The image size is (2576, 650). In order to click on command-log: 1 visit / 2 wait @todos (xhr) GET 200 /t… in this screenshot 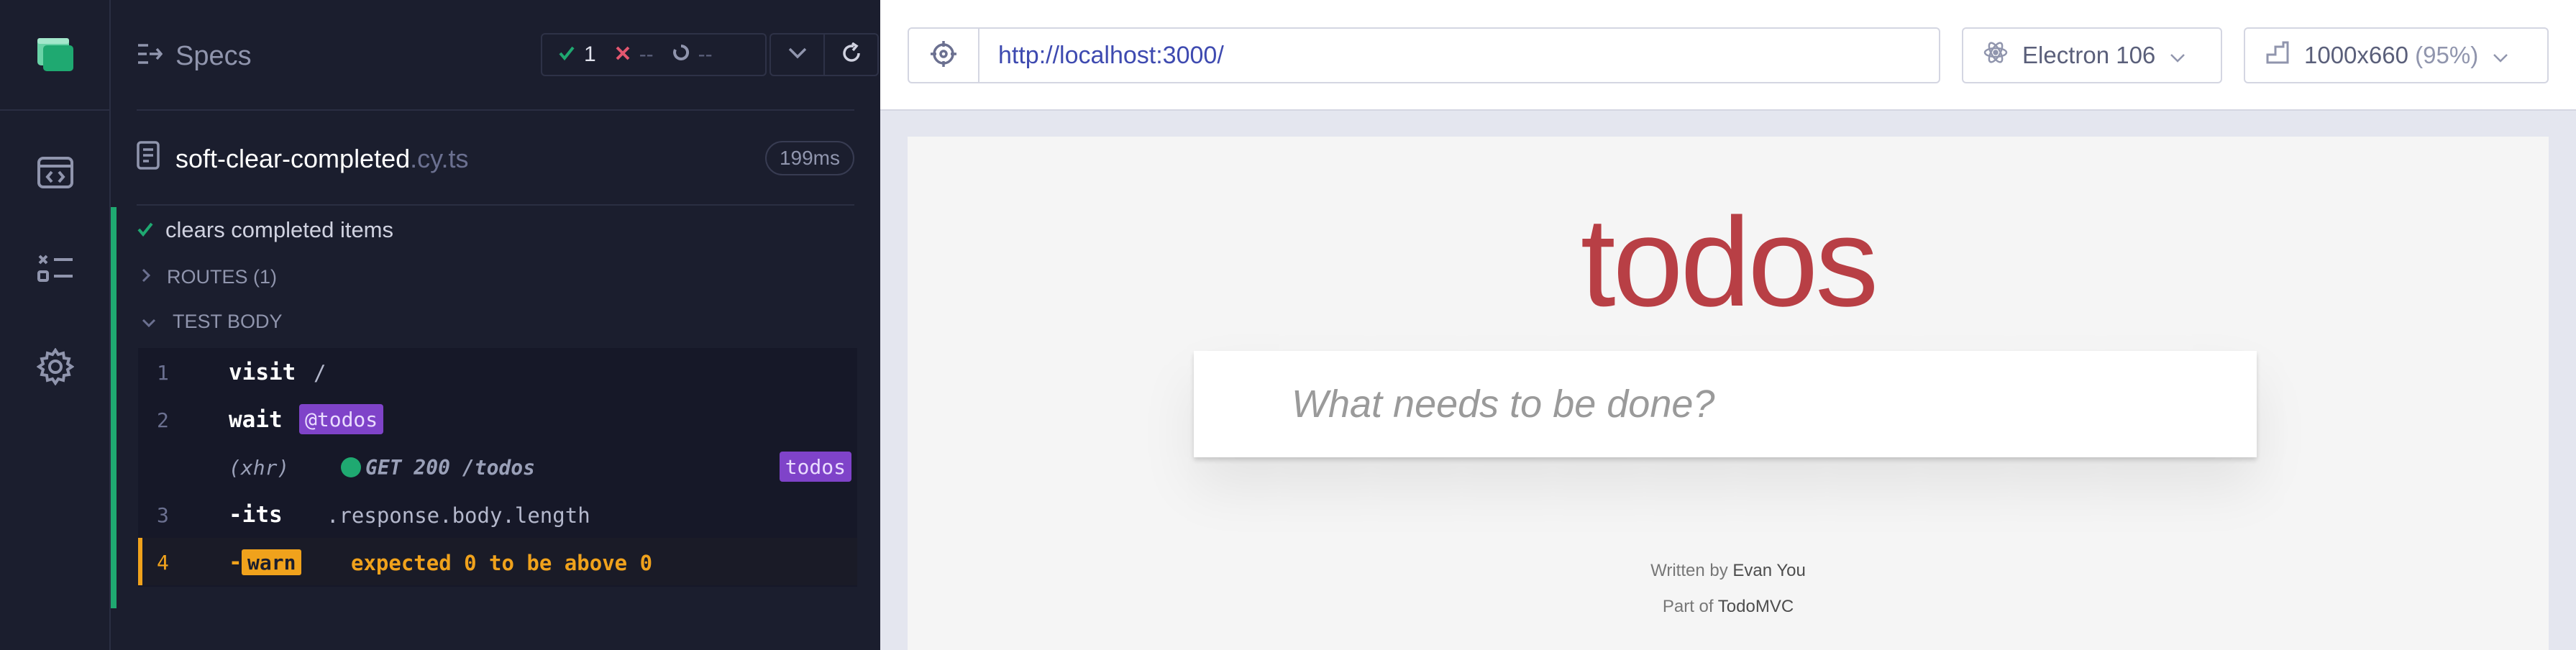, I will do `click(497, 467)`.